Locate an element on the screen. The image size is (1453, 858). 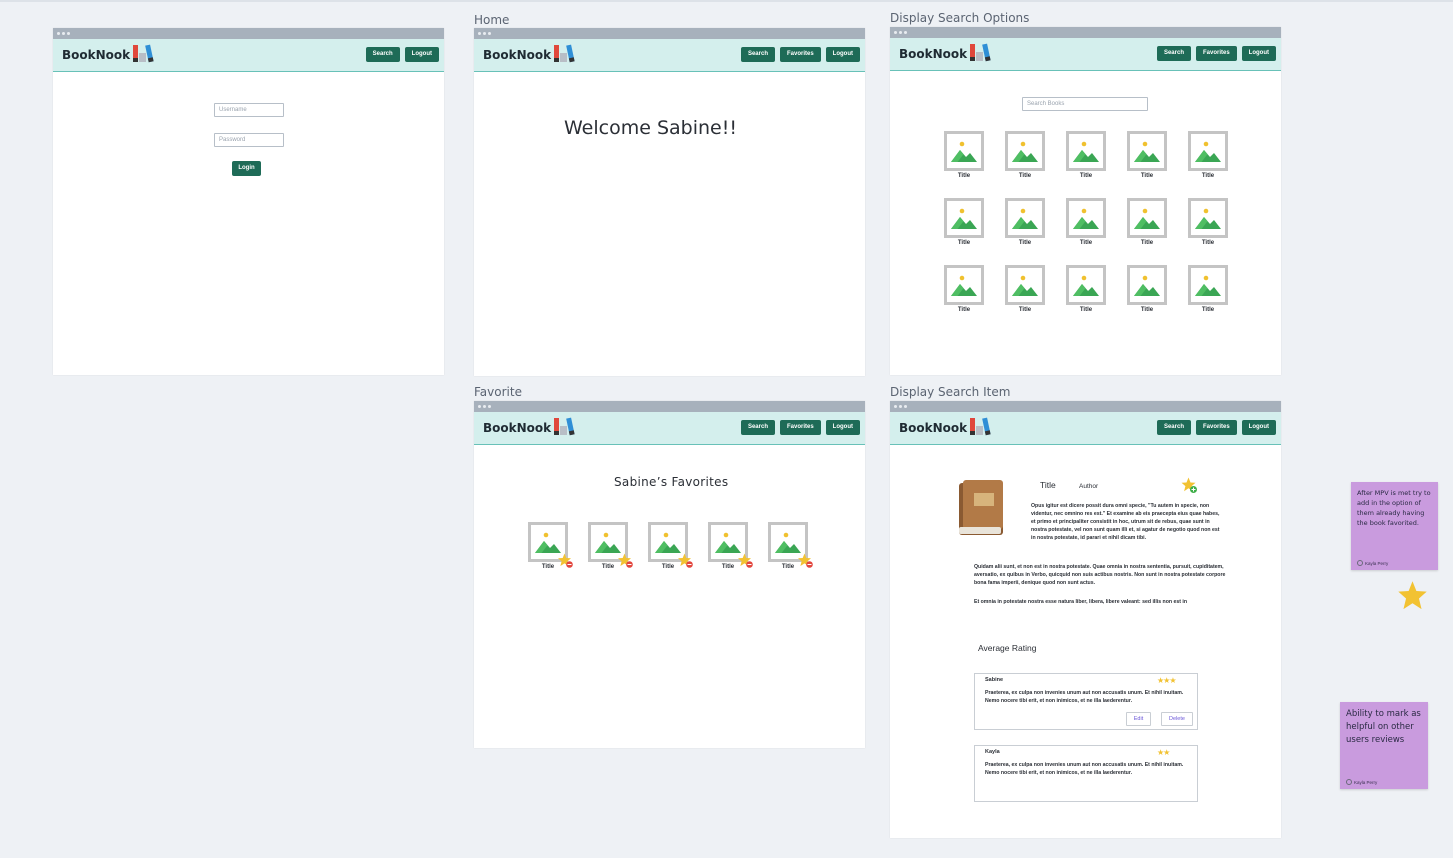
delete-review-button: Delete is located at coordinates (1177, 719).